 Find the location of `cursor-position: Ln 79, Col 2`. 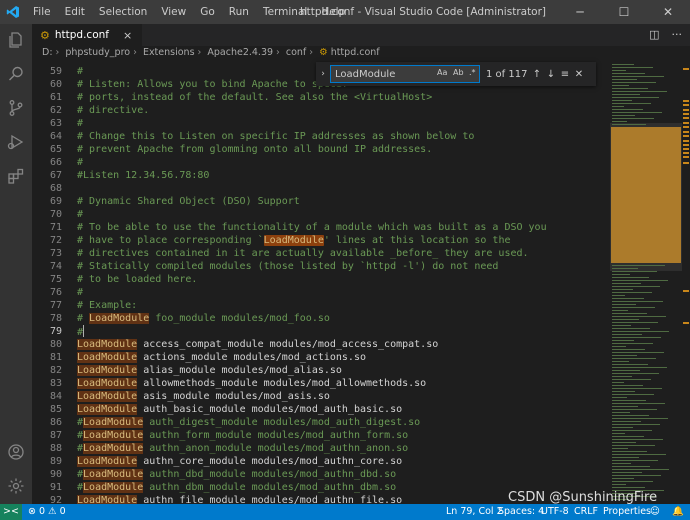

cursor-position: Ln 79, Col 2 is located at coordinates (474, 512).